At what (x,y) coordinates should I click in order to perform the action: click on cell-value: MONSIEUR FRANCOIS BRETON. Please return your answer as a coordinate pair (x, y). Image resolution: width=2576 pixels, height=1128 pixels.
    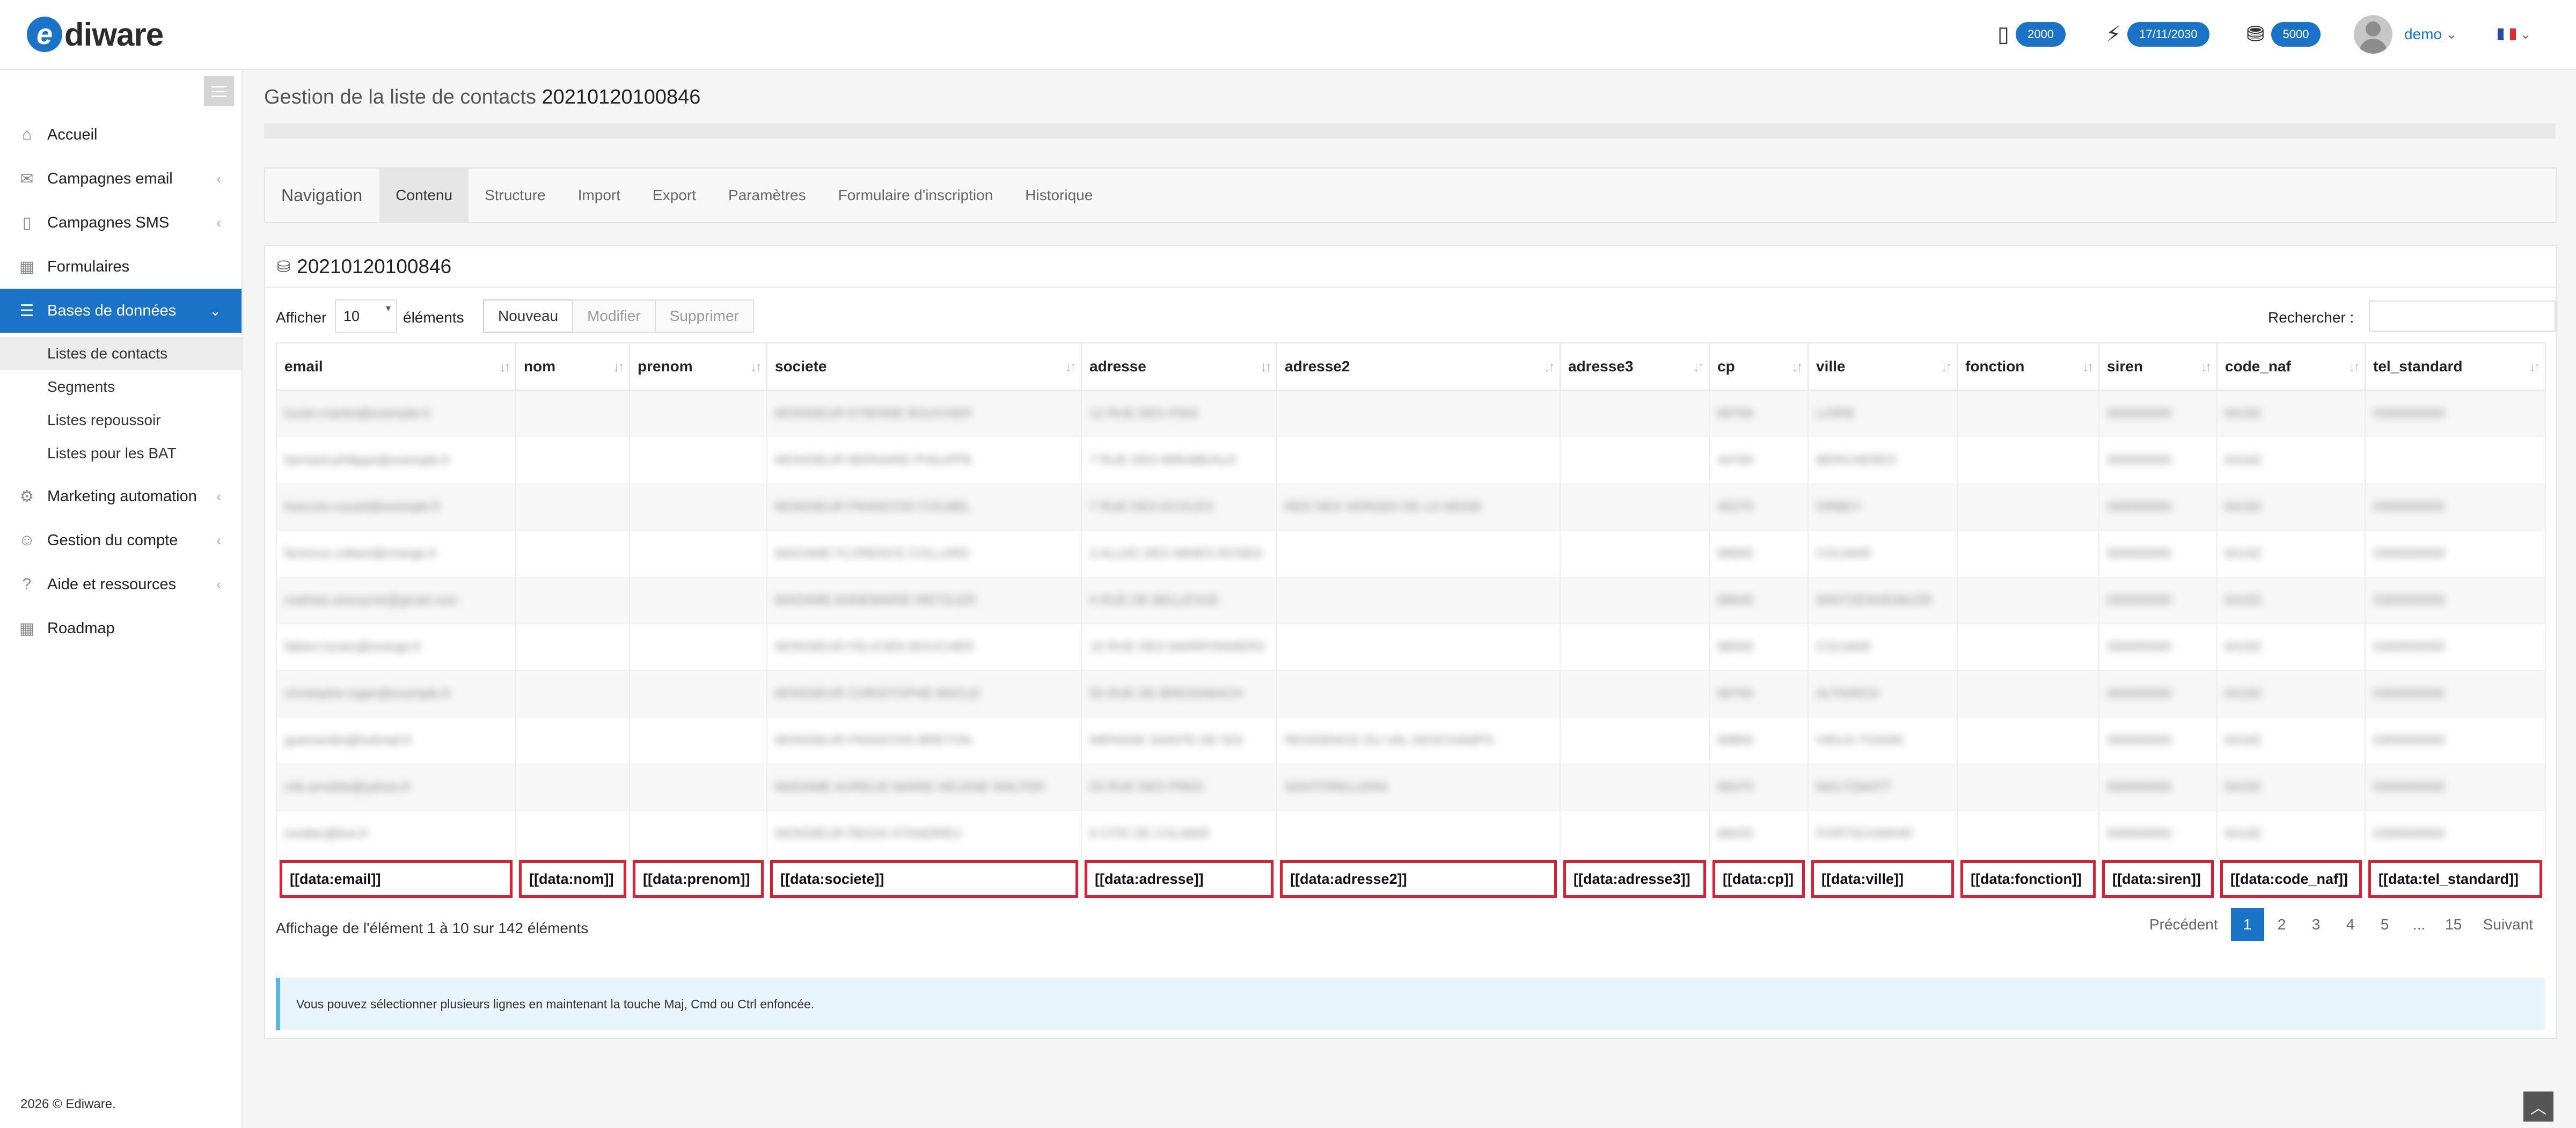
    Looking at the image, I should click on (873, 740).